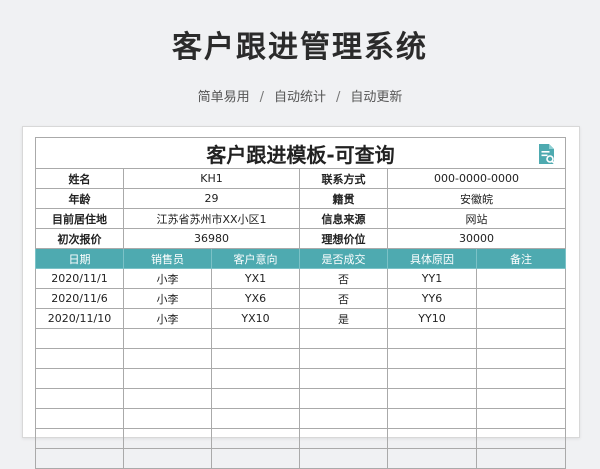  Describe the element at coordinates (343, 238) in the screenshot. I see `info-label: 理想价位` at that location.